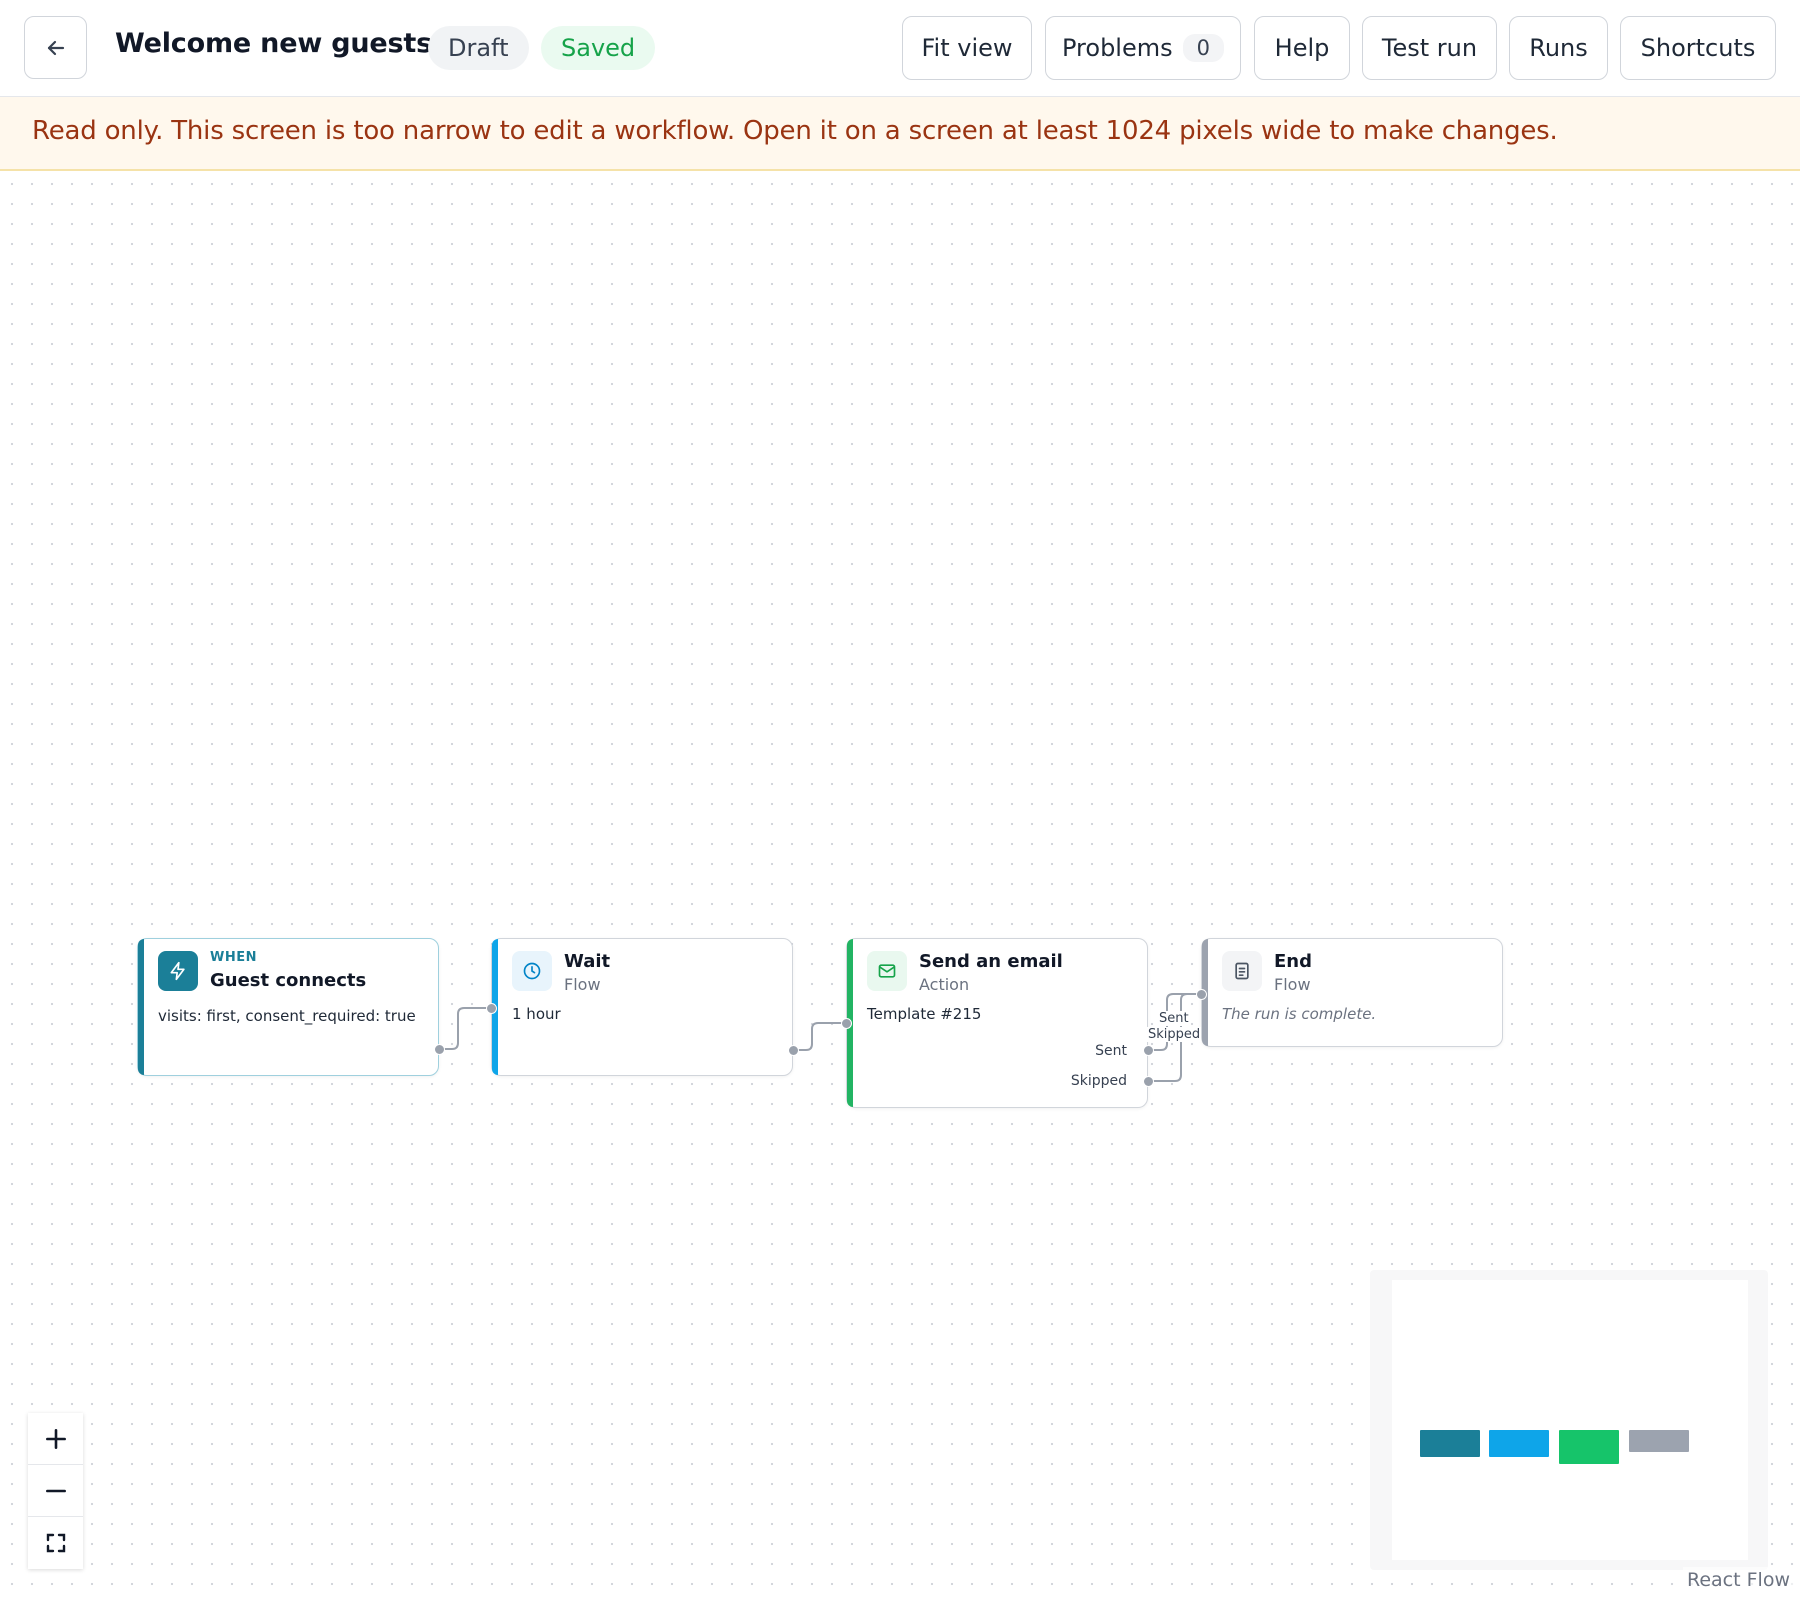 This screenshot has height=1600, width=1800. What do you see at coordinates (1589, 1447) in the screenshot?
I see `minimap-node-email` at bounding box center [1589, 1447].